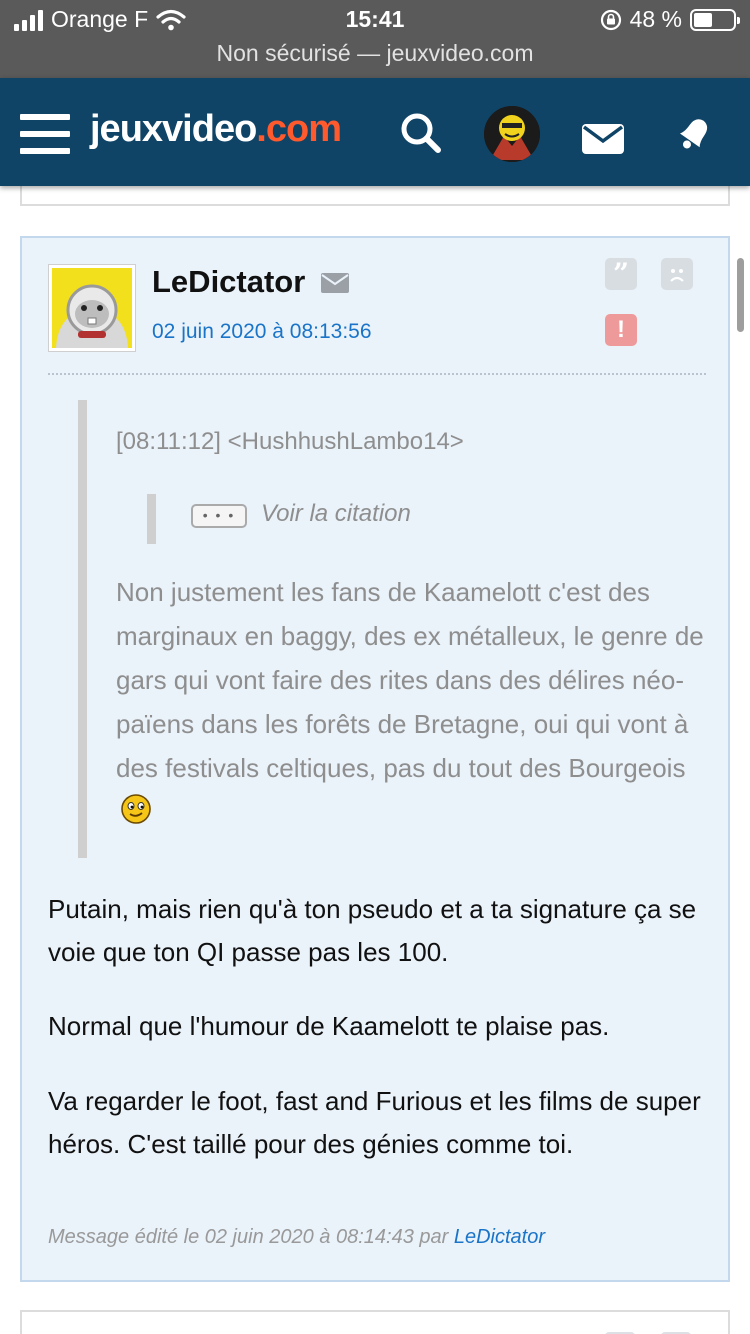 The image size is (750, 1334). What do you see at coordinates (621, 274) in the screenshot?
I see `quote-button: ”` at bounding box center [621, 274].